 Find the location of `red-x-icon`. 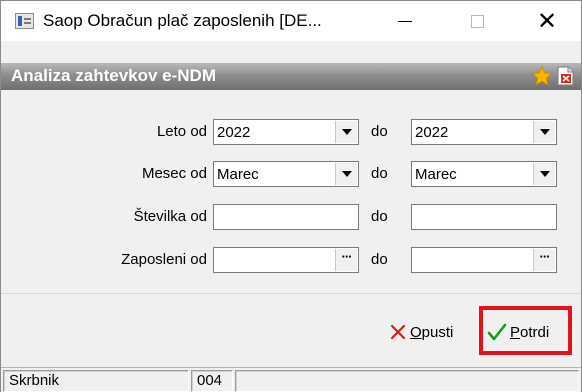

red-x-icon is located at coordinates (398, 332).